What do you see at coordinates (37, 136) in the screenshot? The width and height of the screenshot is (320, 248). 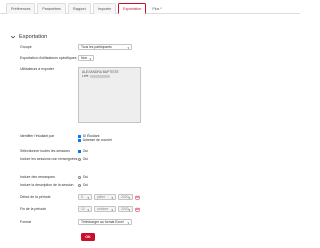 I see `identify-label: Identifier l'étudiant par` at bounding box center [37, 136].